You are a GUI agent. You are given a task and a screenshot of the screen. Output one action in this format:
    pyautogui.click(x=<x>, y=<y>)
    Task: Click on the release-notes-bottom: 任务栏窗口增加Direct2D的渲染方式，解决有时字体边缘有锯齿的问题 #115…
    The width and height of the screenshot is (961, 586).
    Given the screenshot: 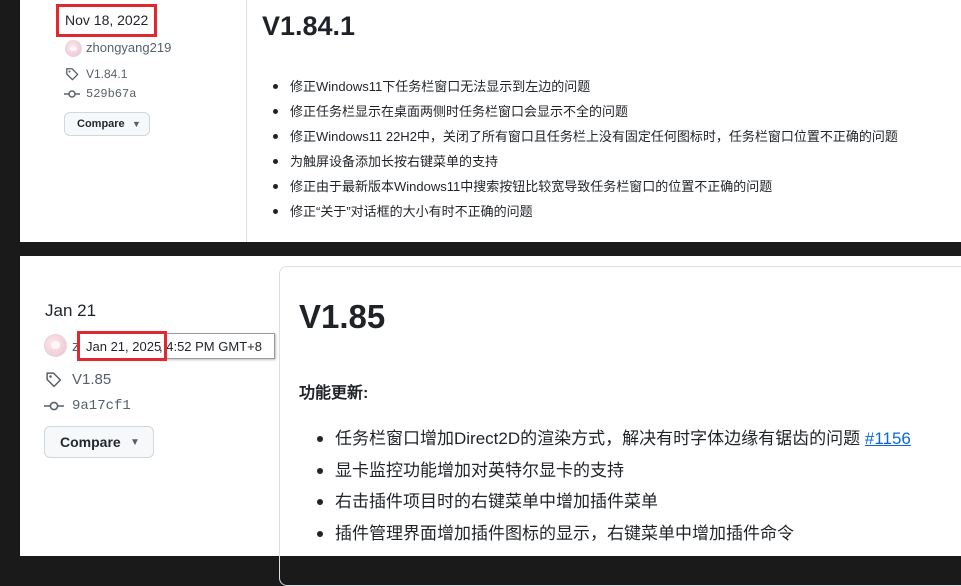 What is the action you would take?
    pyautogui.click(x=613, y=491)
    